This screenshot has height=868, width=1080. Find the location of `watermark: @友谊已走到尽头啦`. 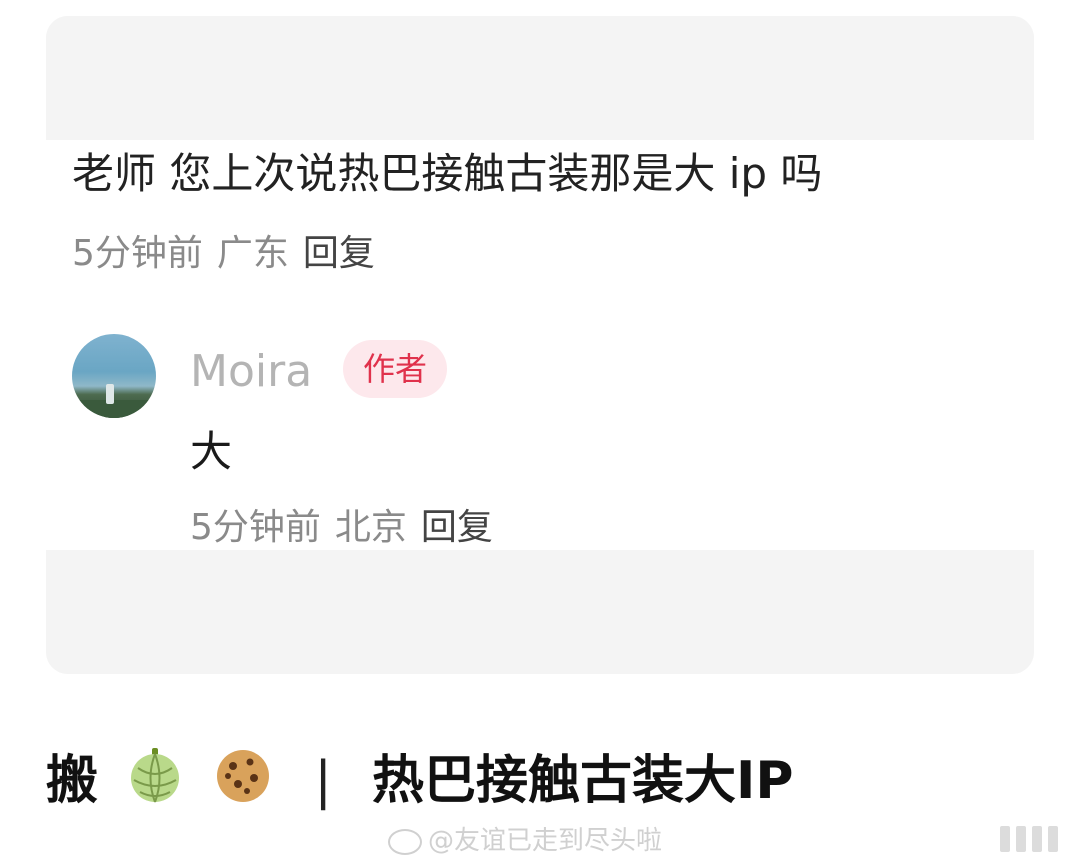

watermark: @友谊已走到尽头啦 is located at coordinates (525, 841).